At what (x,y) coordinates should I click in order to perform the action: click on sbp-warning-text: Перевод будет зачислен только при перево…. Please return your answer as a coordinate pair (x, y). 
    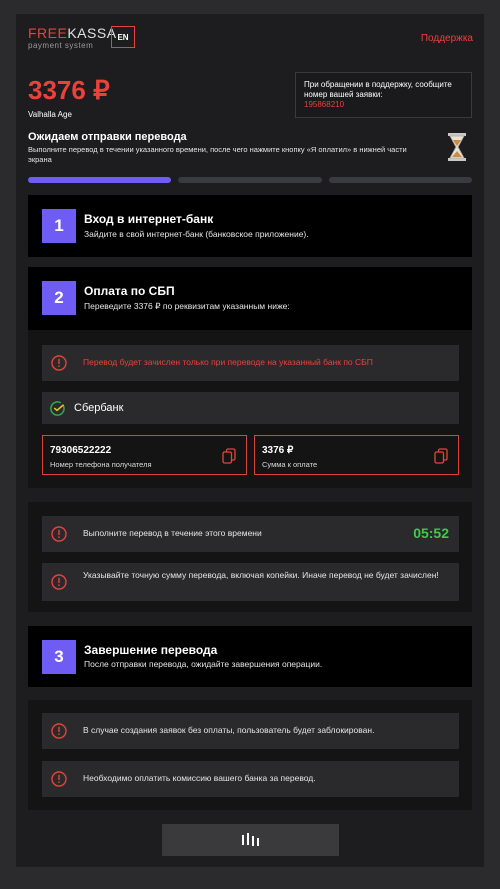
    Looking at the image, I should click on (228, 362).